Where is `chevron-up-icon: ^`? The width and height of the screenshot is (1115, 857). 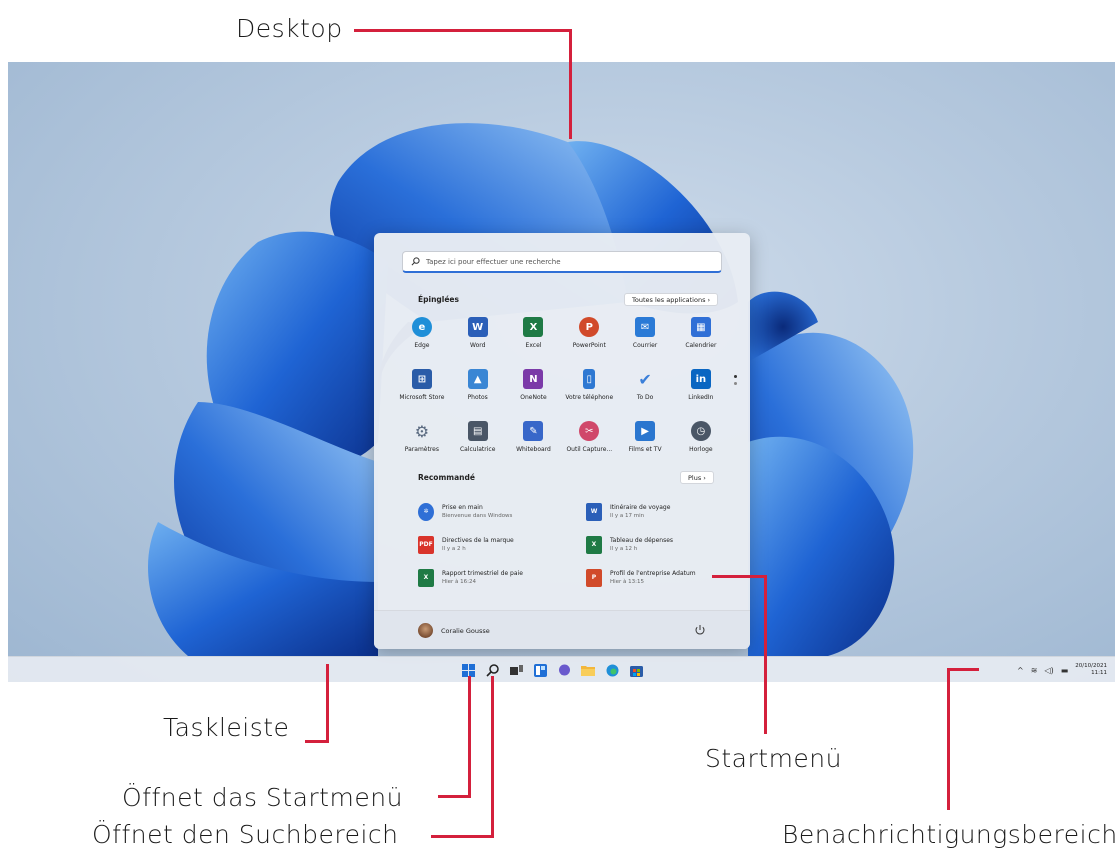
chevron-up-icon: ^ is located at coordinates (1020, 670).